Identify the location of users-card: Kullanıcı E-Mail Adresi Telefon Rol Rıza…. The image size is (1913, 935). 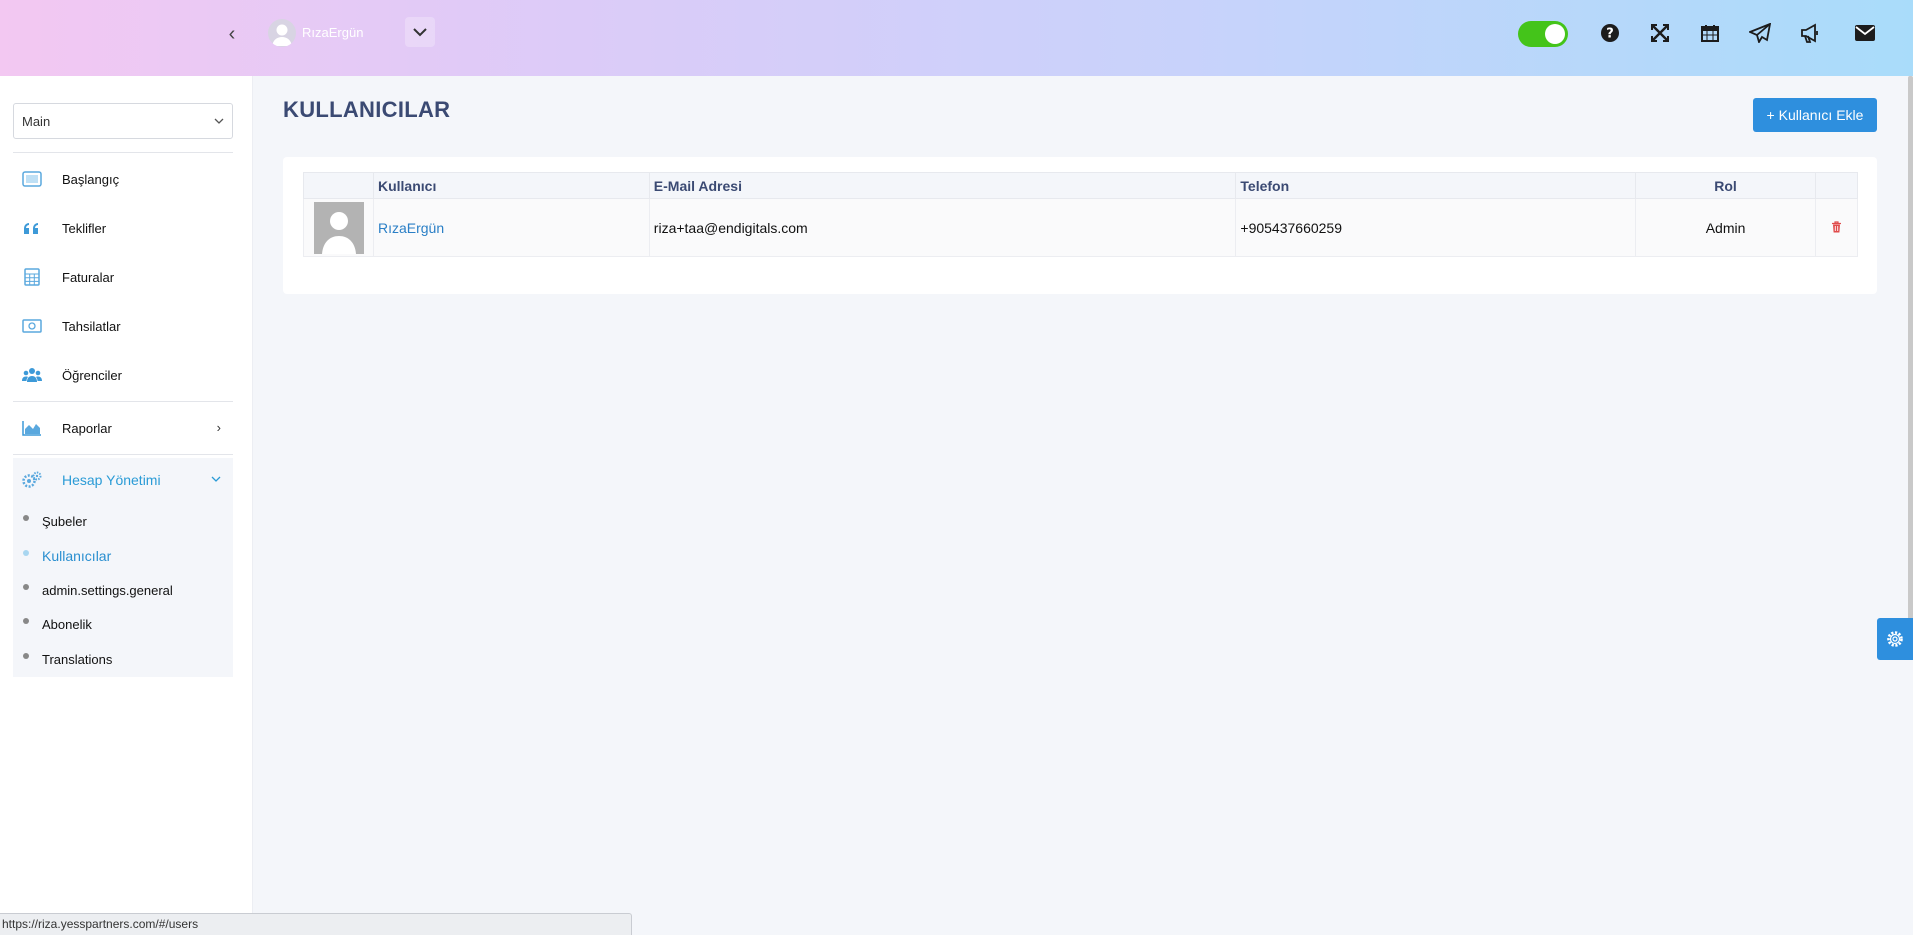
(1080, 225).